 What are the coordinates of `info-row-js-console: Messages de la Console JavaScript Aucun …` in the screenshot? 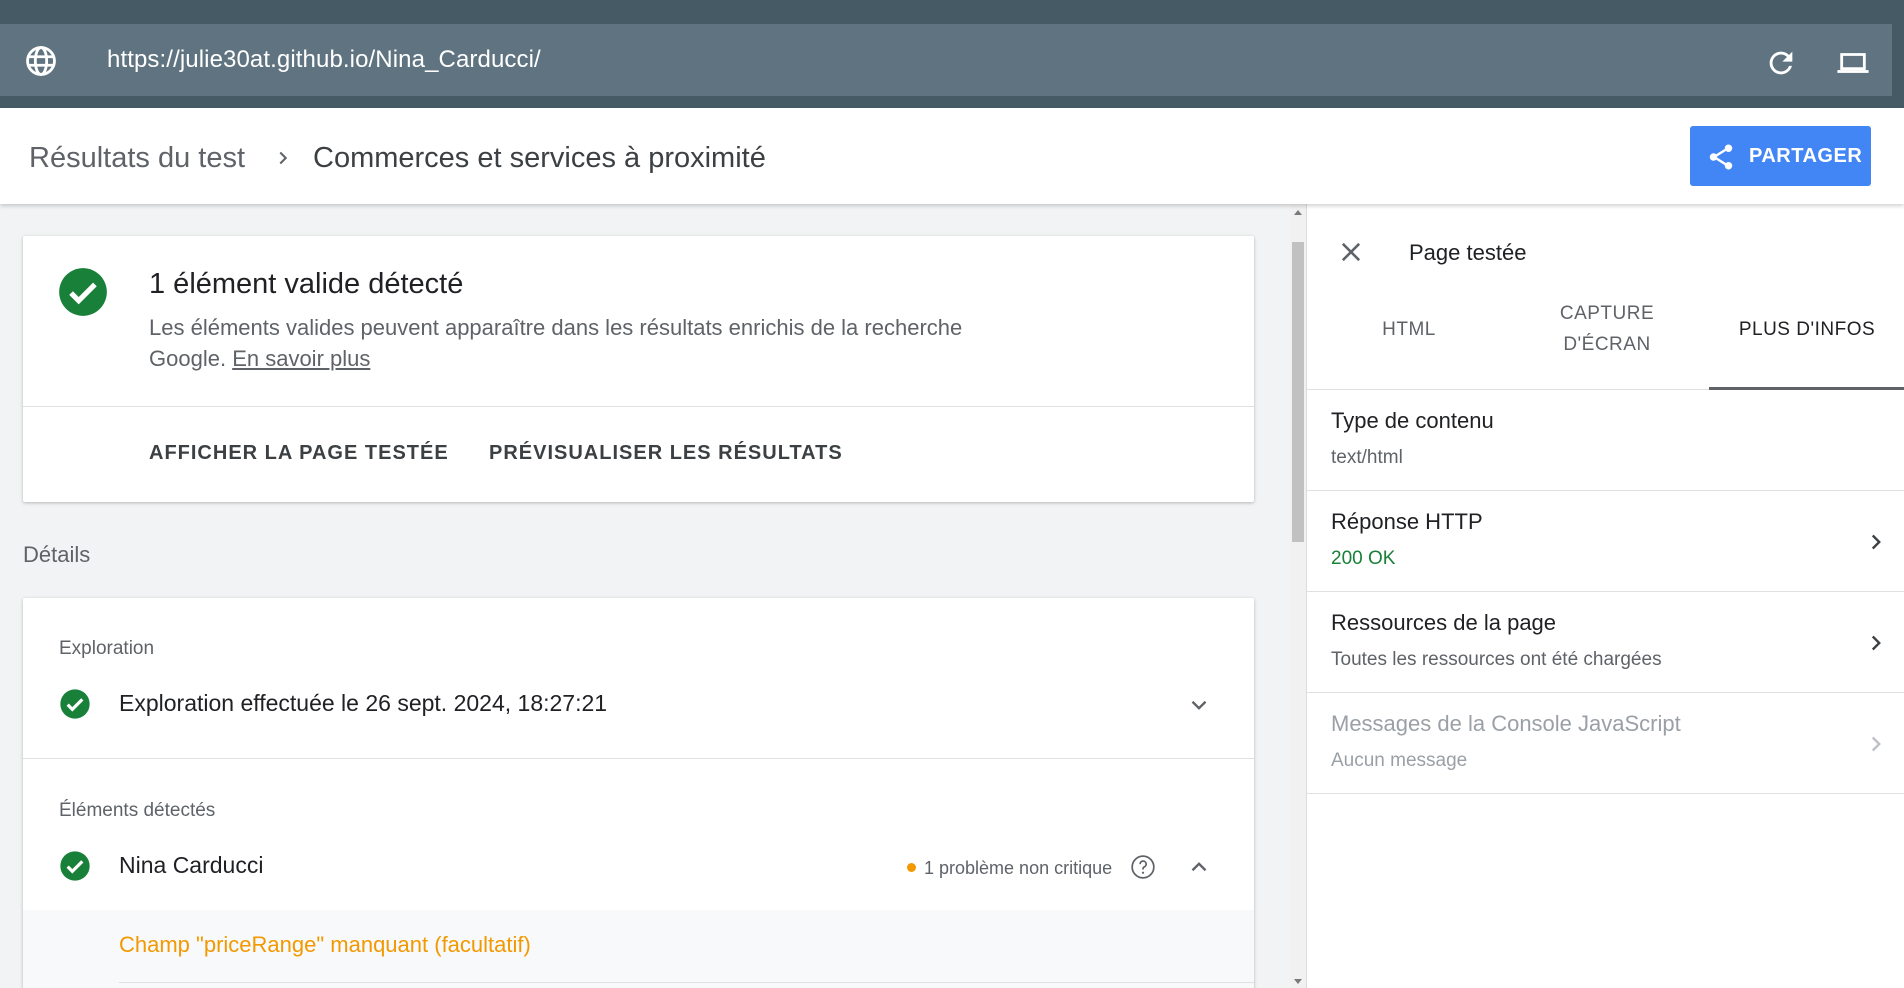 It's located at (1605, 743).